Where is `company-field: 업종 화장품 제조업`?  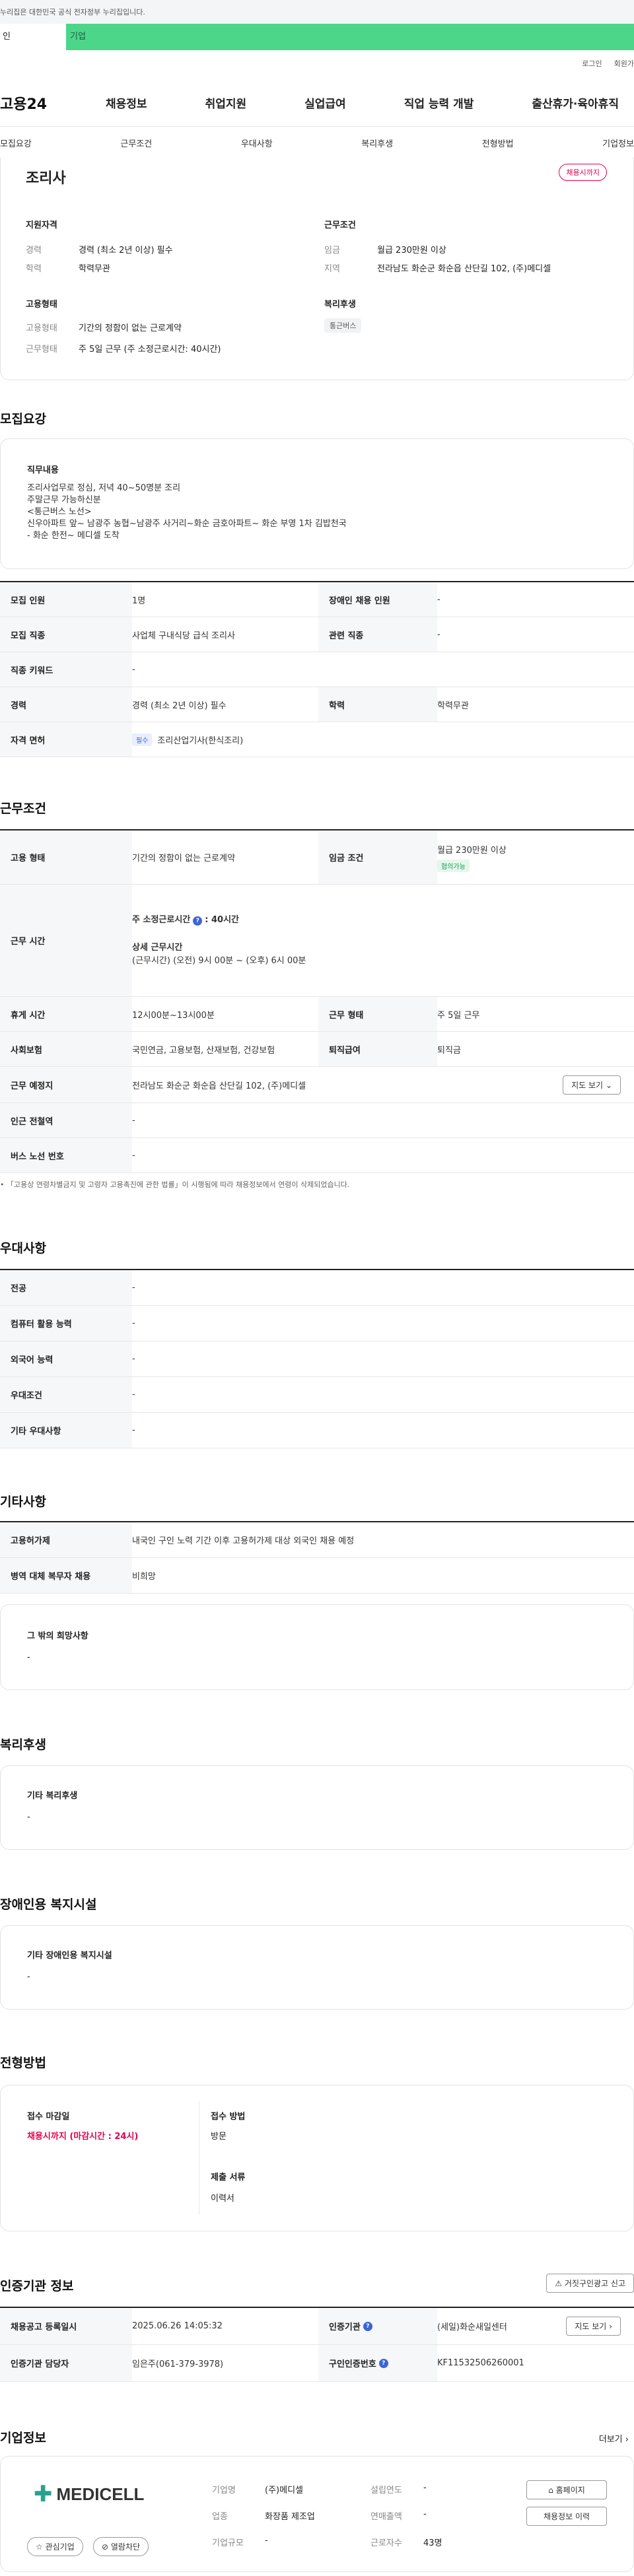
company-field: 업종 화장품 제조업 is located at coordinates (263, 2517).